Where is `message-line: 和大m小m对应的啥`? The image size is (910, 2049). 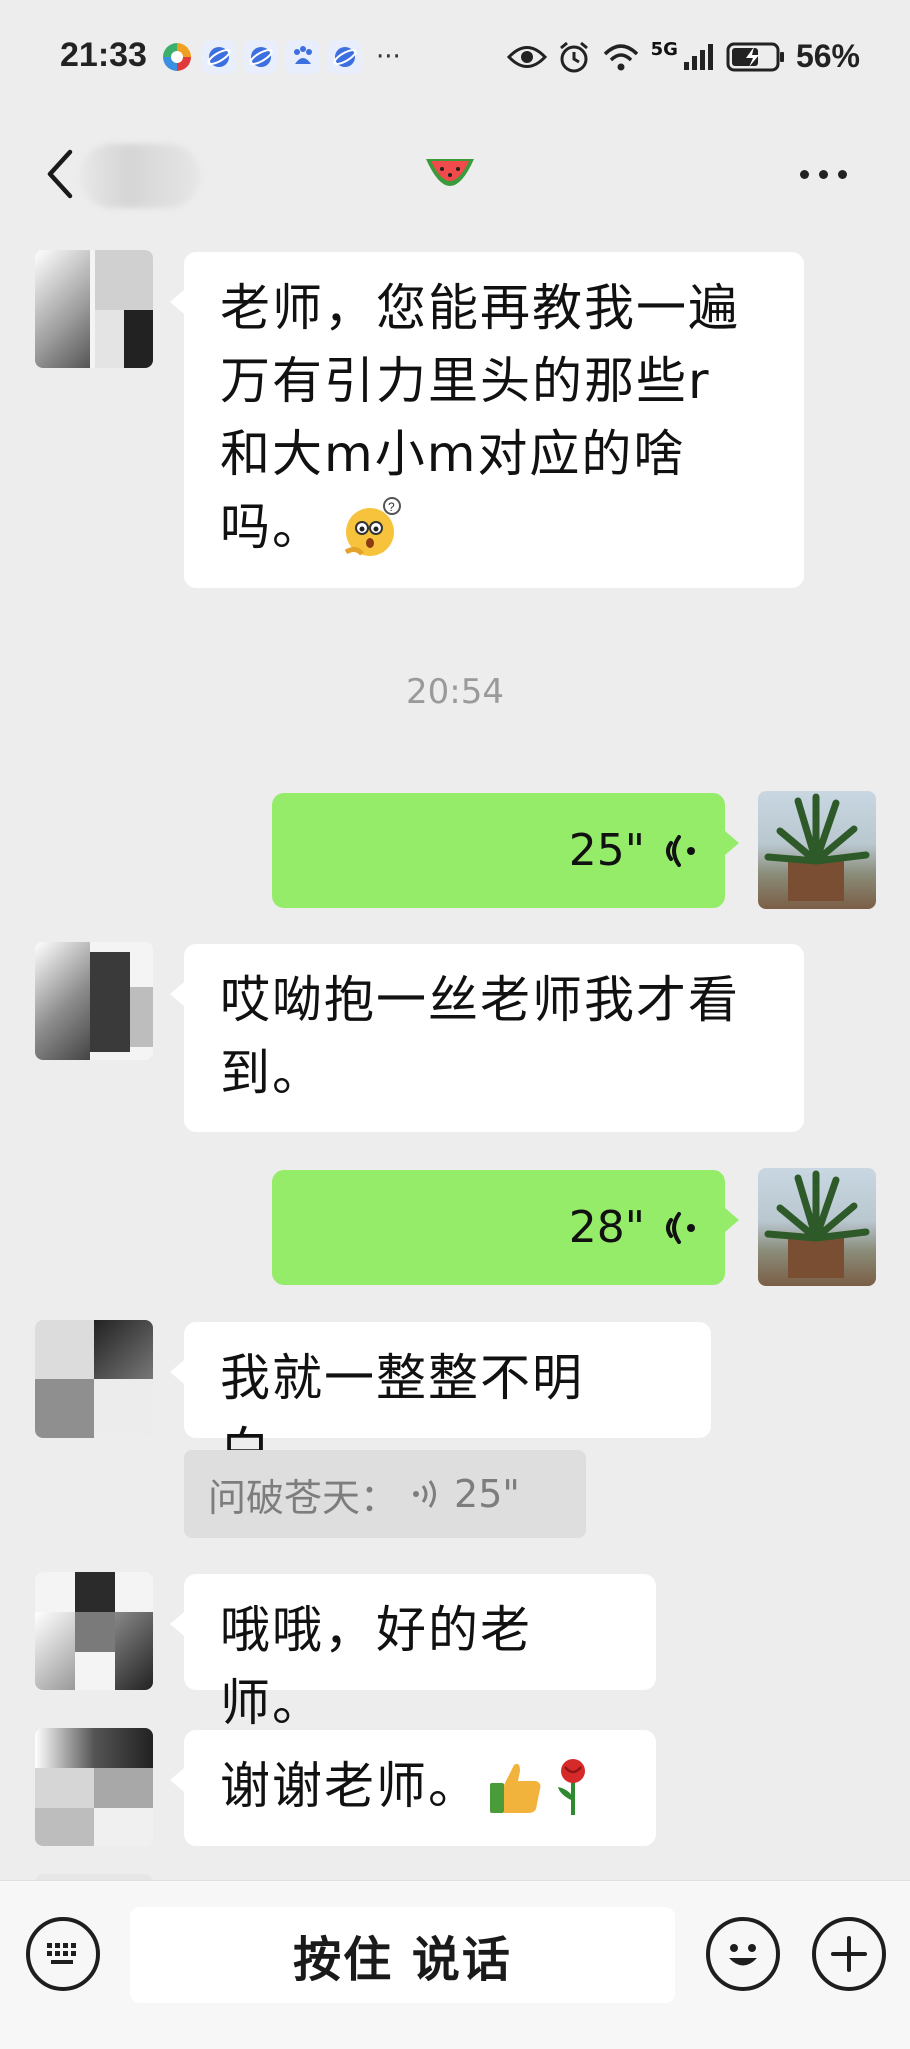 message-line: 和大m小m对应的啥 is located at coordinates (453, 454).